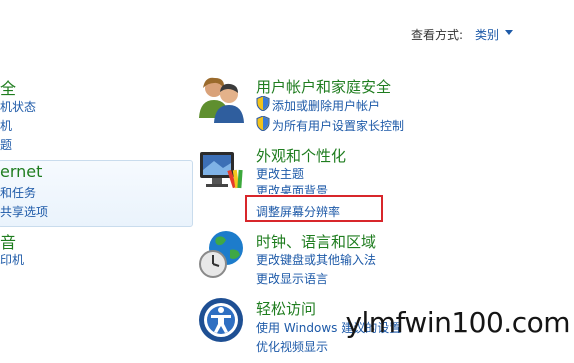 This screenshot has width=574, height=363. Describe the element at coordinates (18, 106) in the screenshot. I see `left-section1-link-1: 机状态` at that location.